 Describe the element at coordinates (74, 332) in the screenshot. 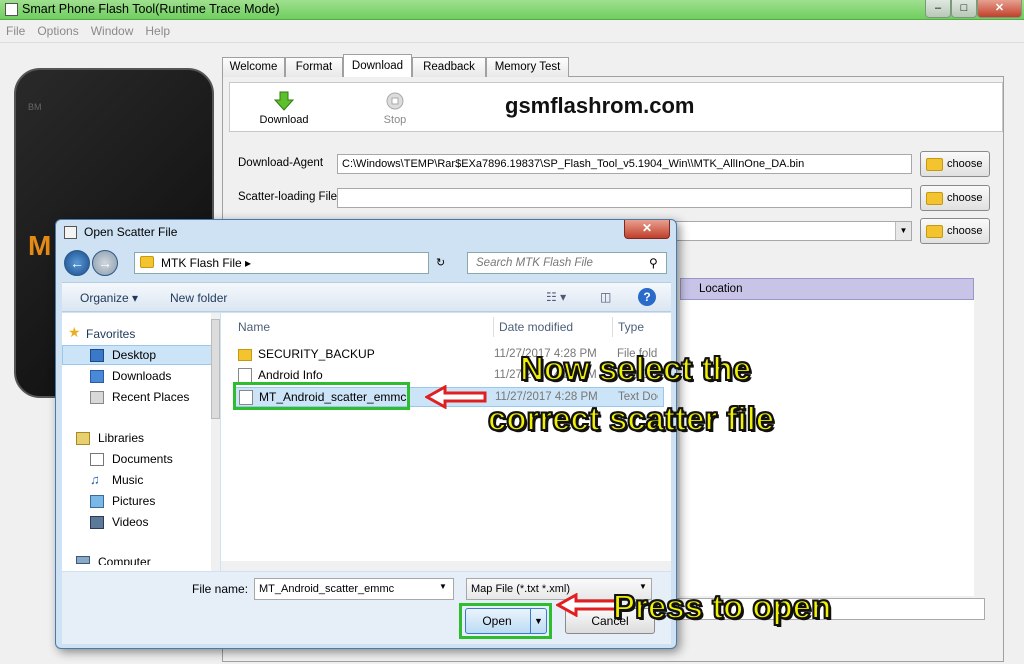

I see `star-icon: ★` at that location.